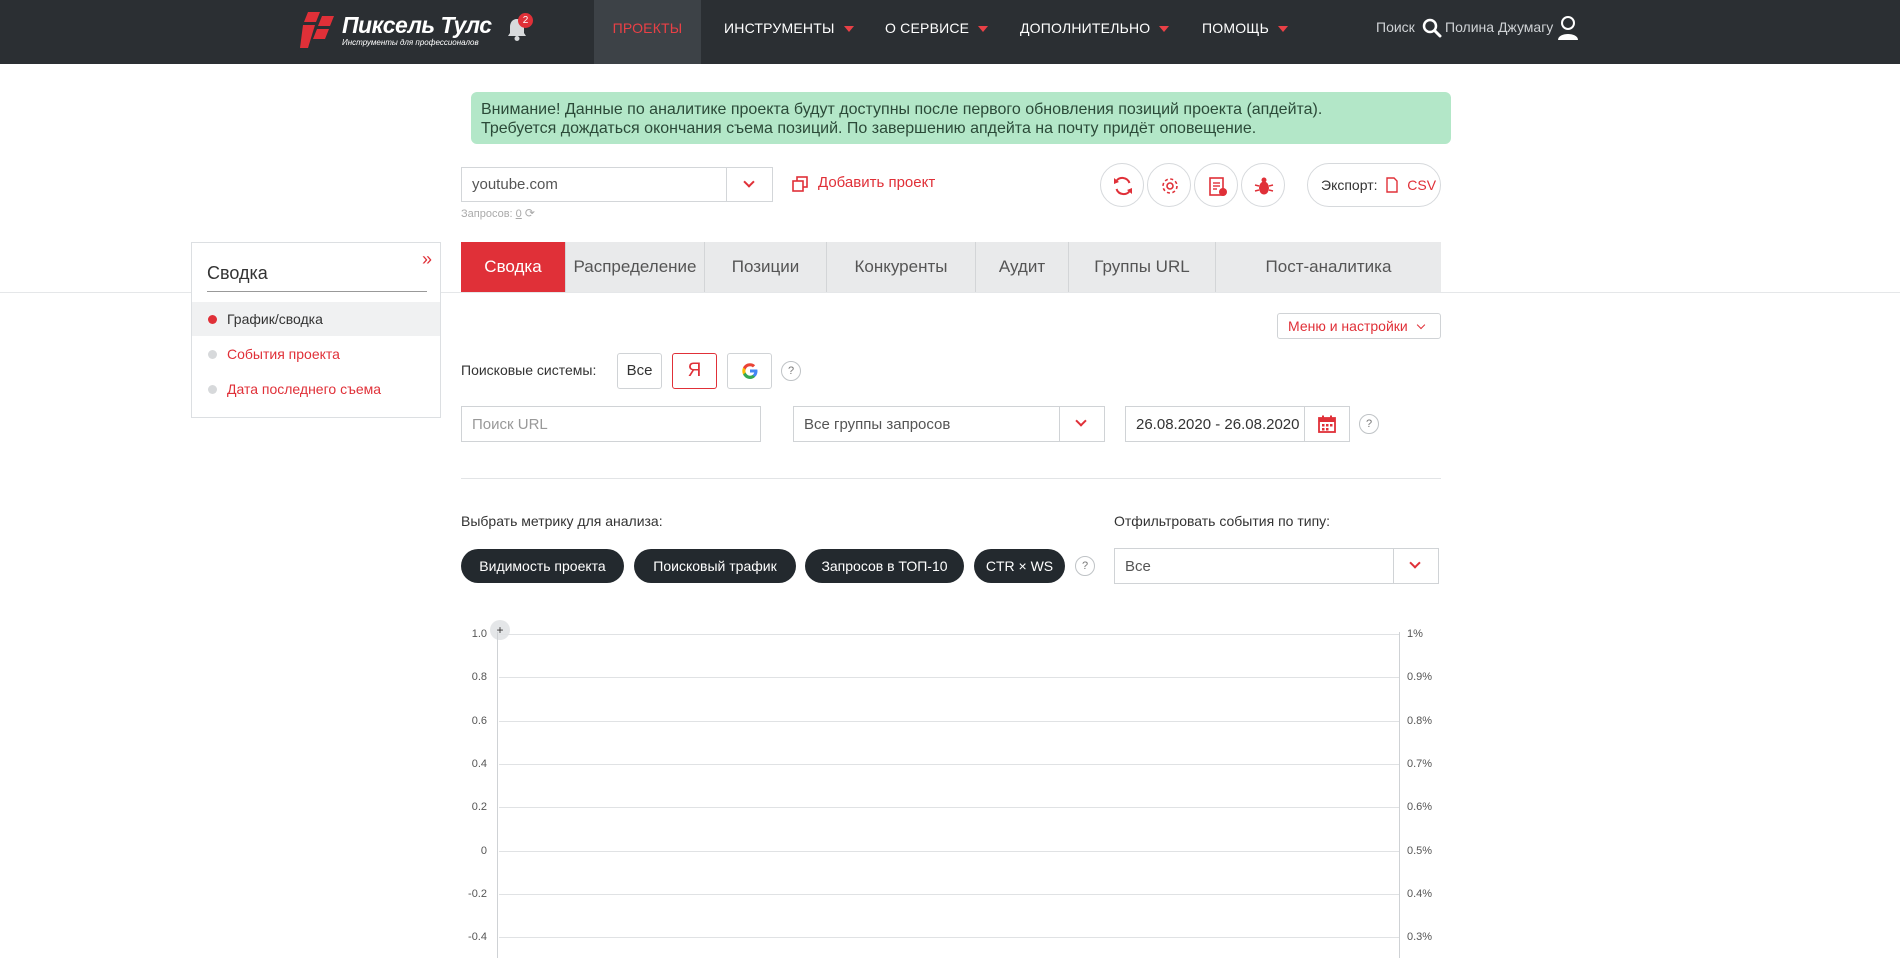 The height and width of the screenshot is (958, 1900). Describe the element at coordinates (529, 370) in the screenshot. I see `search-systems-label: Поисковые системы:` at that location.